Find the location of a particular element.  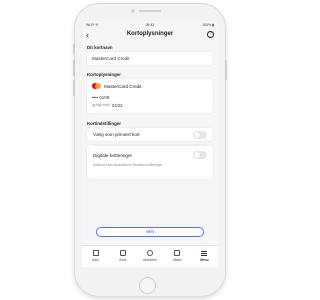

agreements-icon is located at coordinates (177, 253).